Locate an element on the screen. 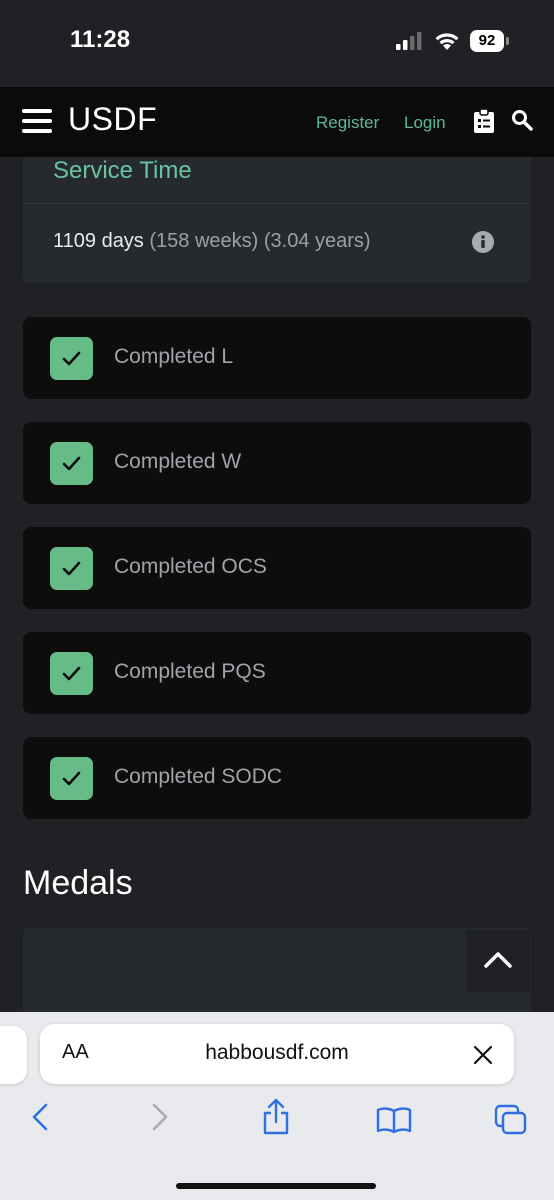 Image resolution: width=554 pixels, height=1200 pixels. register-link: Register is located at coordinates (347, 123).